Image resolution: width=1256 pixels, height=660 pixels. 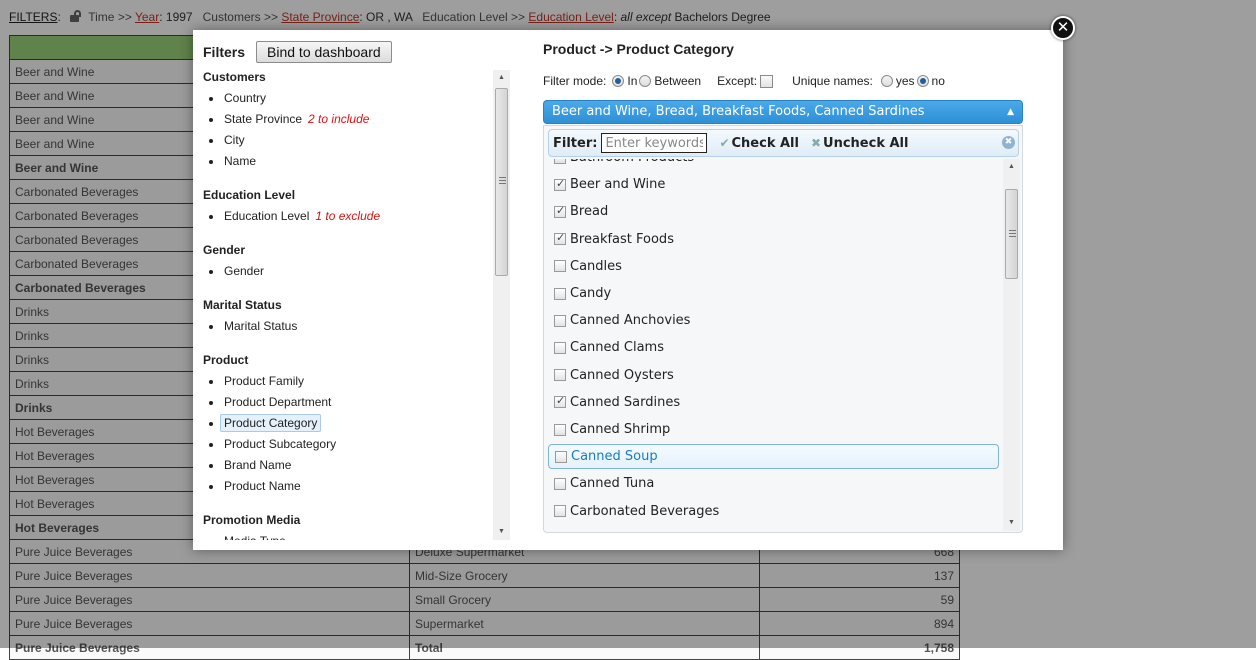 What do you see at coordinates (677, 81) in the screenshot?
I see `filter-mode-between-label: Between` at bounding box center [677, 81].